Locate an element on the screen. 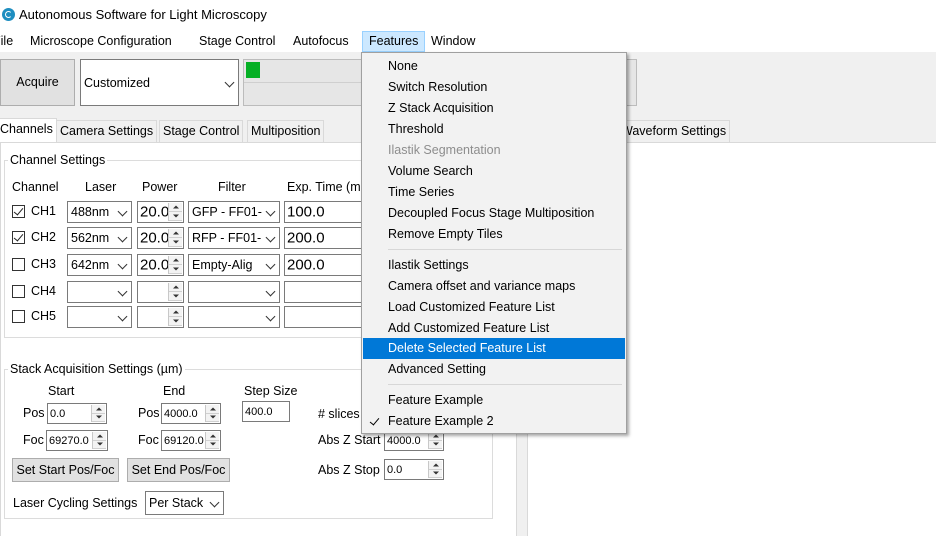  ch2-power-value: 20.0 is located at coordinates (155, 238).